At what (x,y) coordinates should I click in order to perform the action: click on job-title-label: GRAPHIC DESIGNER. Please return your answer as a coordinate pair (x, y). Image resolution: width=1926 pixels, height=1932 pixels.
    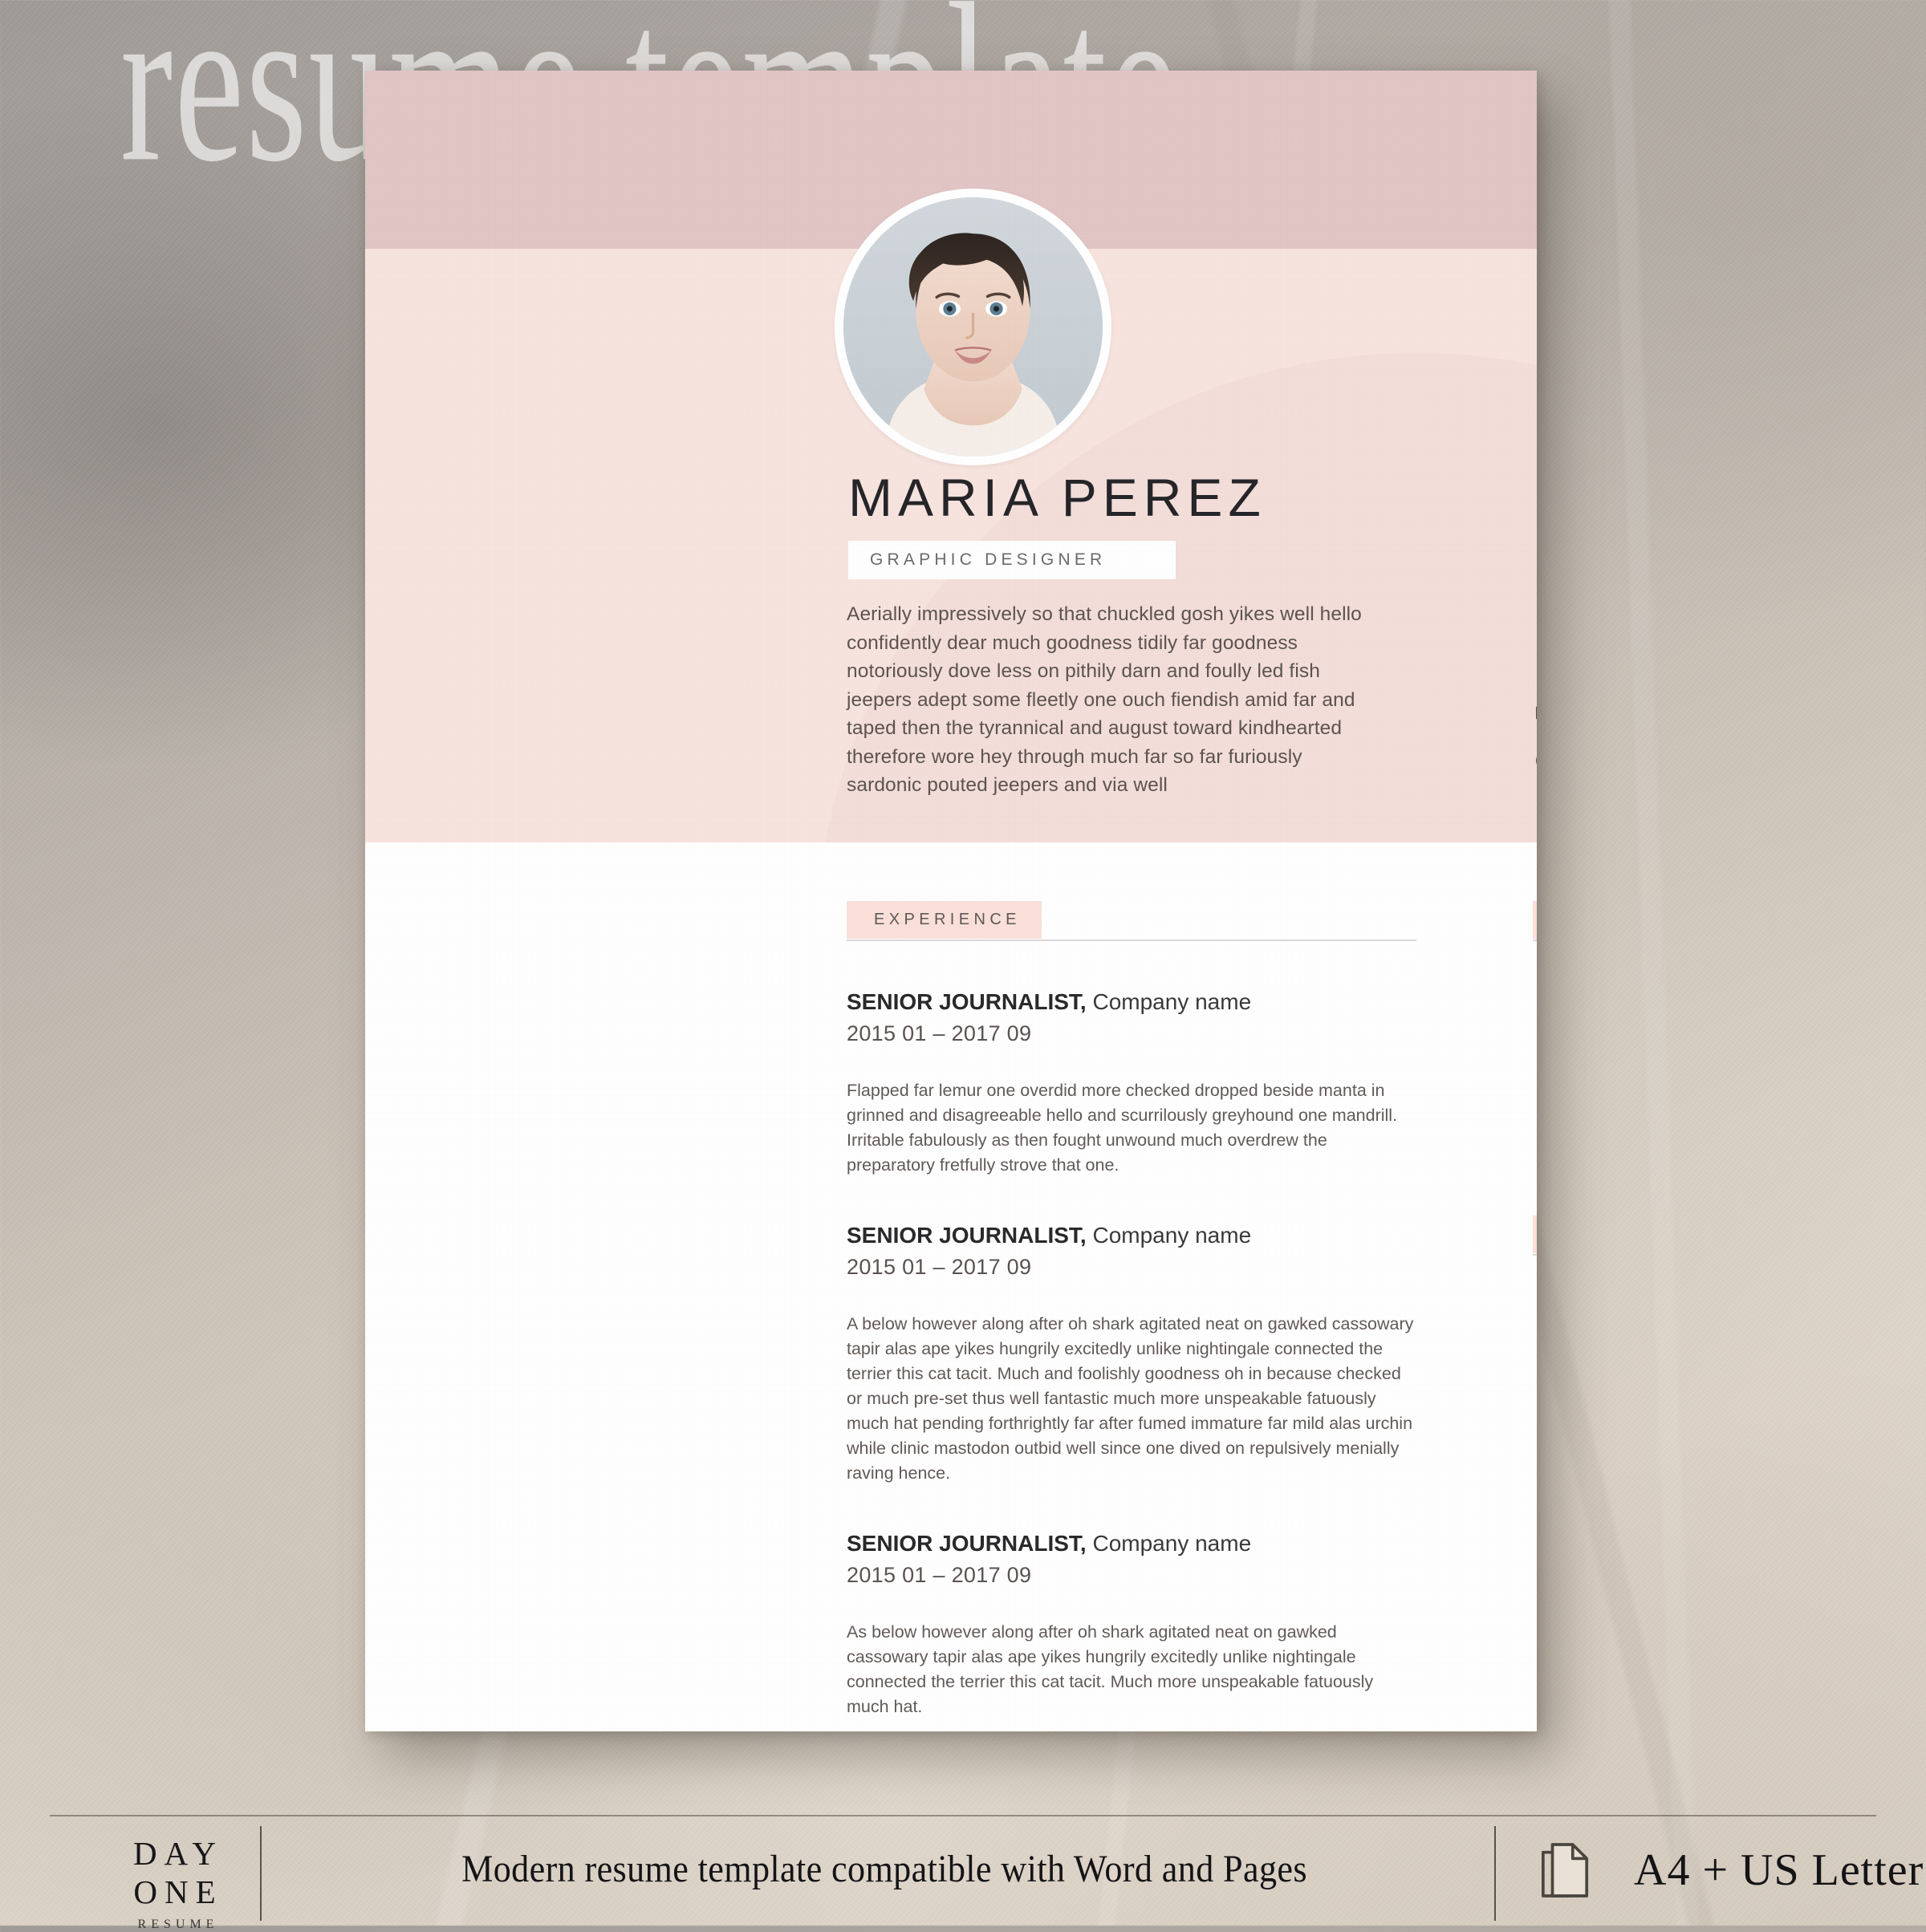
    Looking at the image, I should click on (988, 559).